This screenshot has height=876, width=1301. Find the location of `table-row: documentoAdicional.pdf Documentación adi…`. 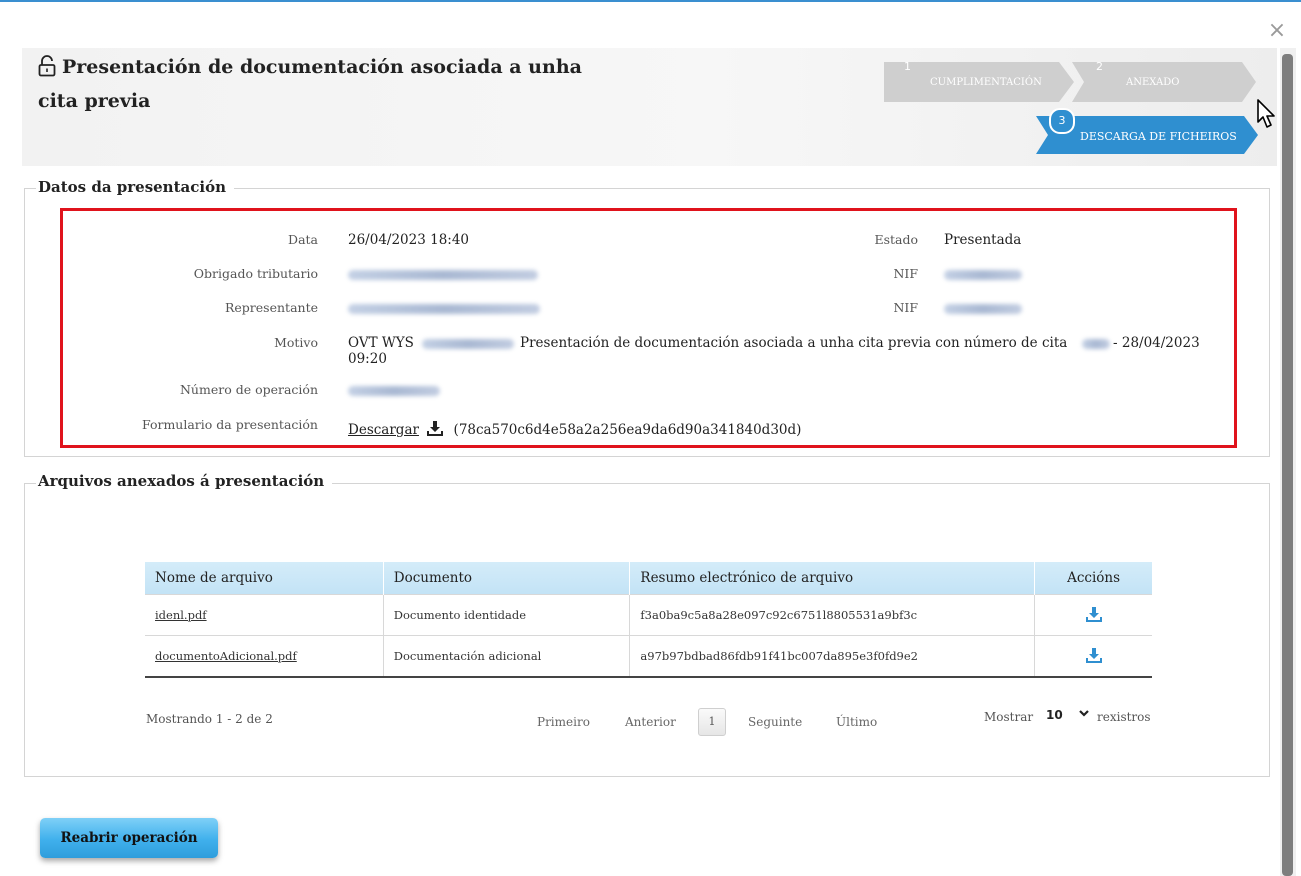

table-row: documentoAdicional.pdf Documentación adi… is located at coordinates (648, 656).